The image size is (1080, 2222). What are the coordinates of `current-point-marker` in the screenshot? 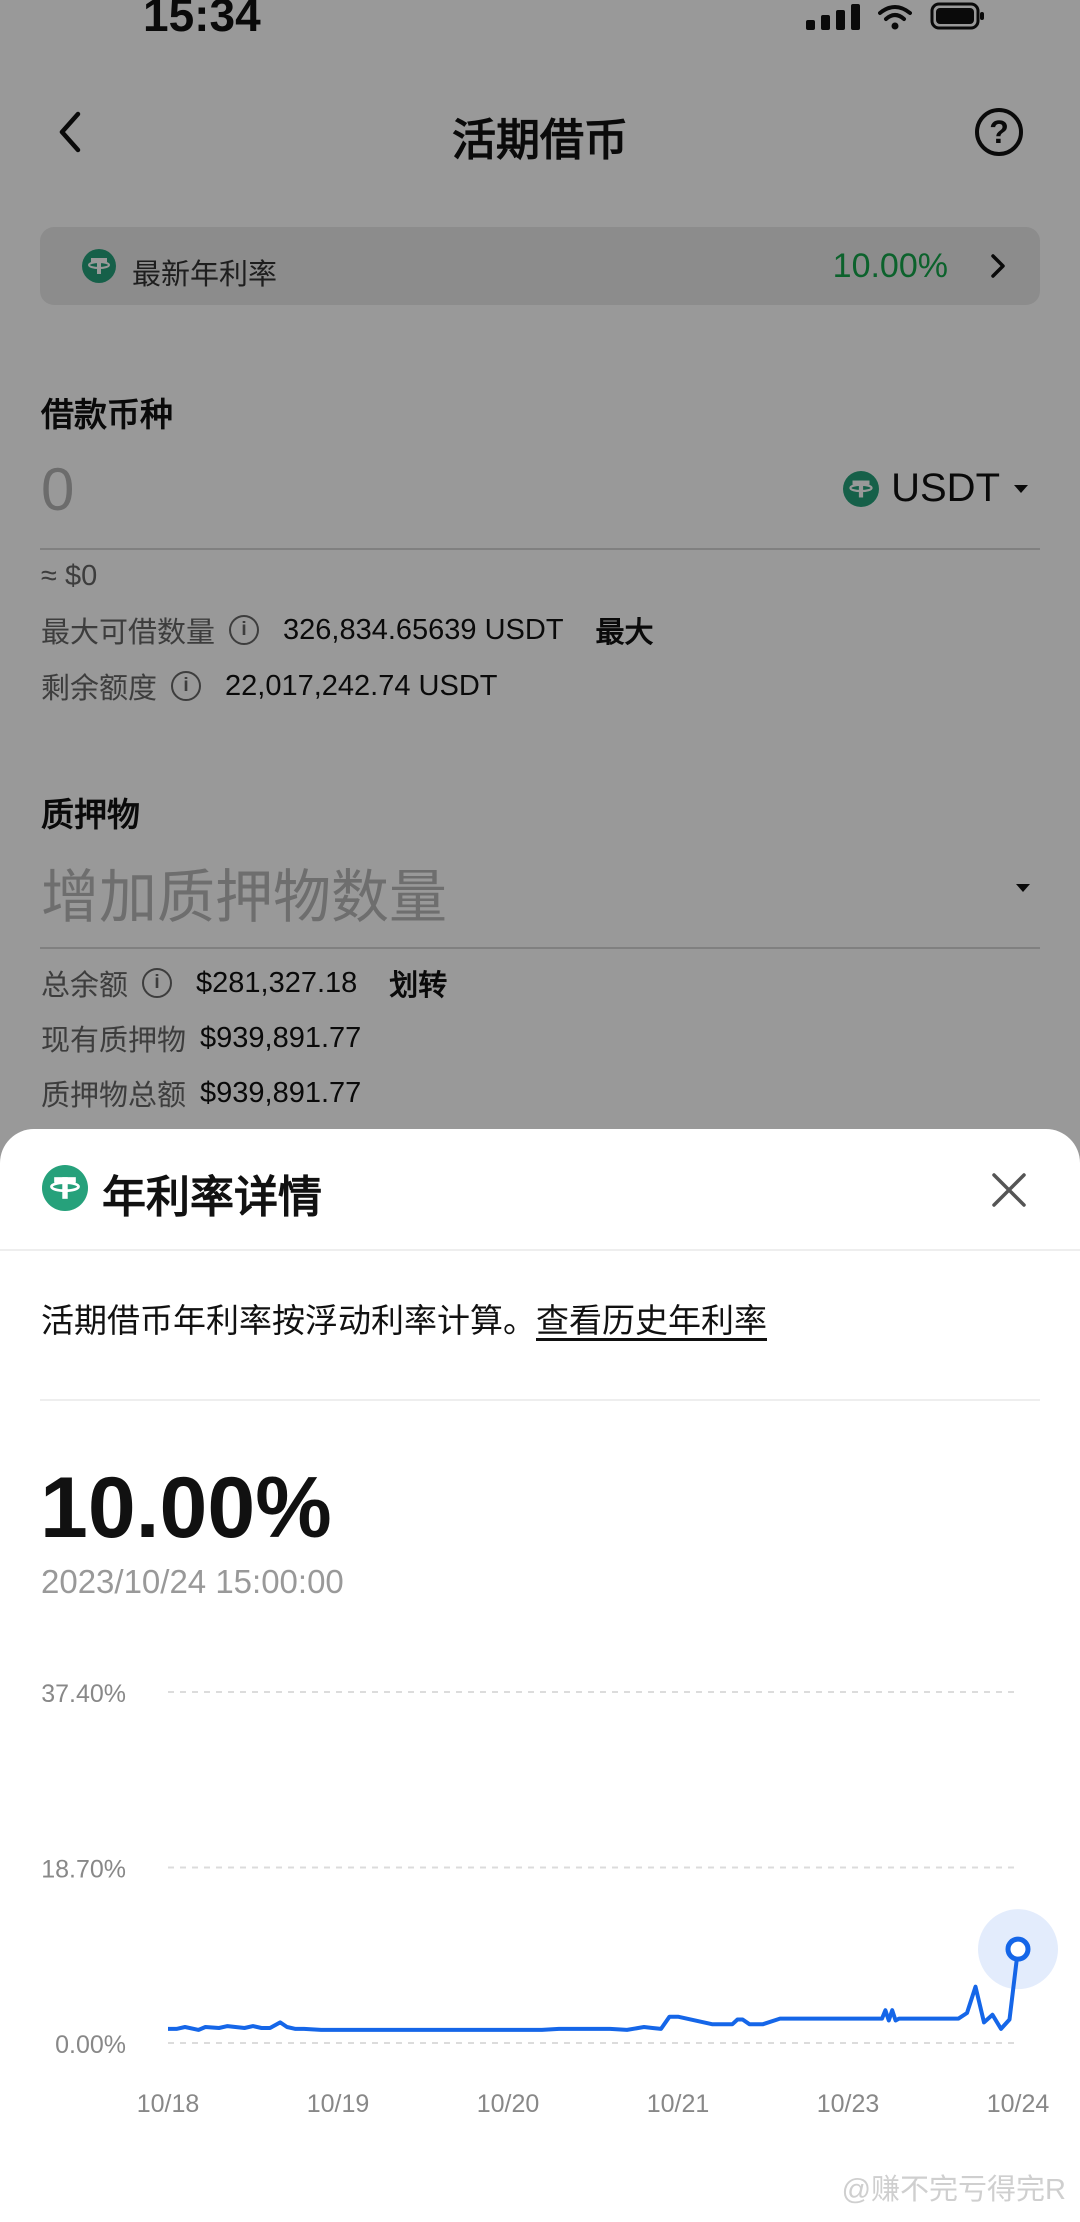 It's located at (1018, 1949).